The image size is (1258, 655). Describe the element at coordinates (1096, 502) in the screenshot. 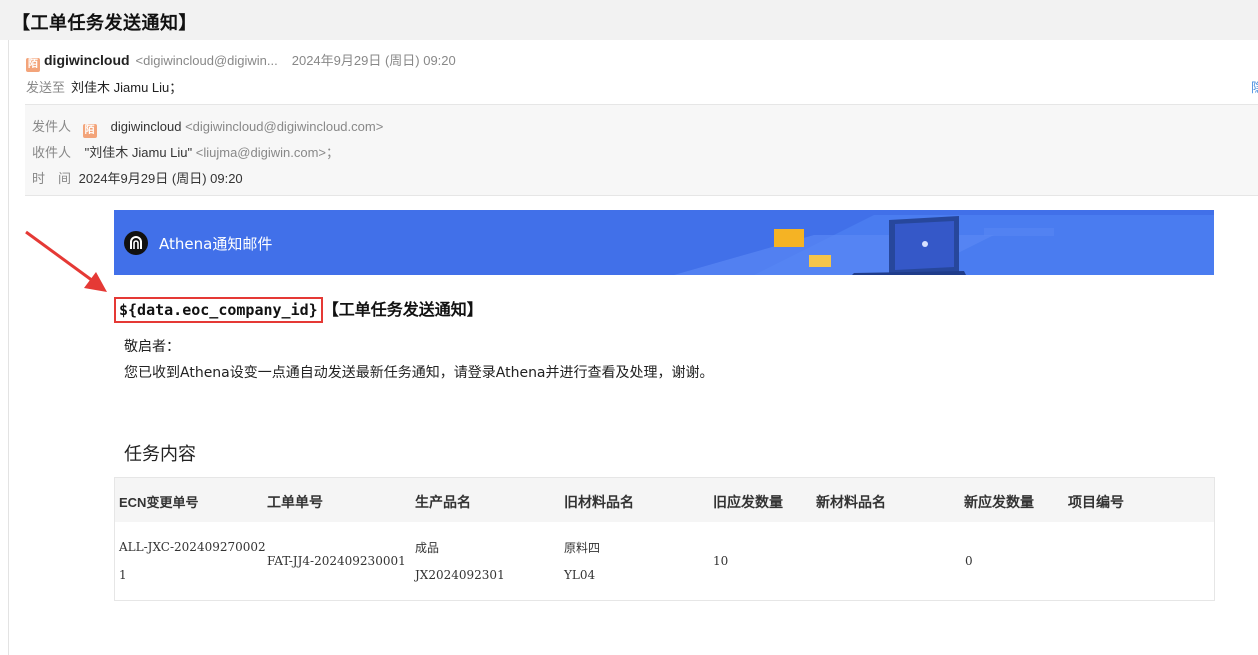

I see `header-project-no: 项目编号` at that location.